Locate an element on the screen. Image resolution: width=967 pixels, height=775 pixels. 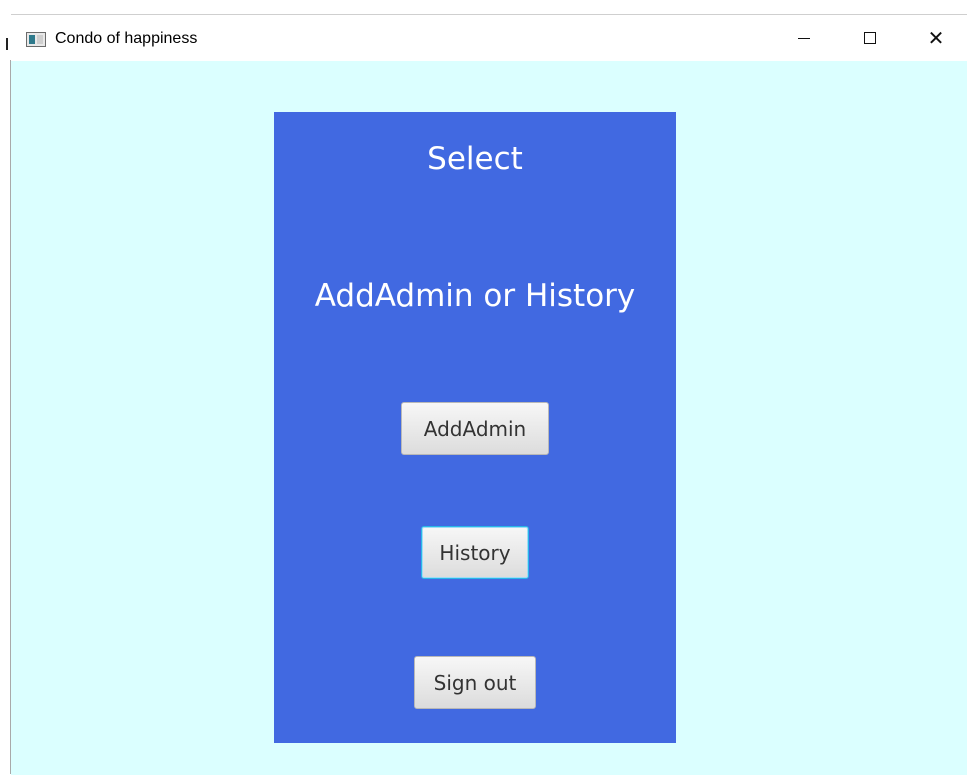
close-icon: ✕ is located at coordinates (936, 38).